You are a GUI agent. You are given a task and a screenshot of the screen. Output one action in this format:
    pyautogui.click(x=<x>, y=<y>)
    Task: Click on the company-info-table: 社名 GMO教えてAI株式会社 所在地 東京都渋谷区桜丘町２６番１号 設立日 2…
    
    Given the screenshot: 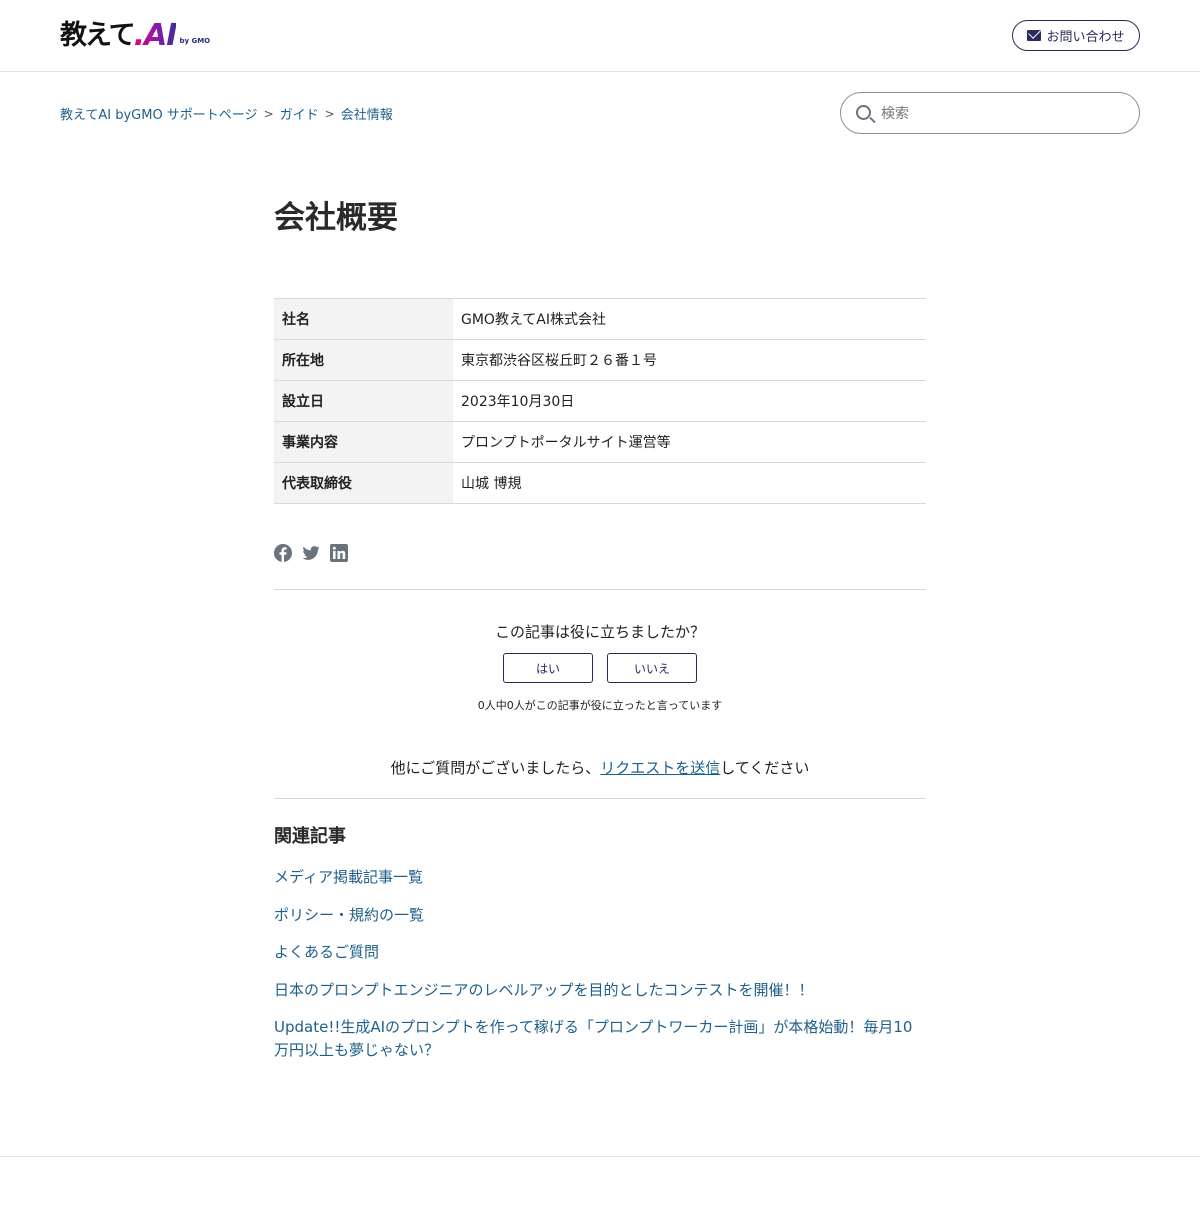 What is the action you would take?
    pyautogui.click(x=600, y=401)
    